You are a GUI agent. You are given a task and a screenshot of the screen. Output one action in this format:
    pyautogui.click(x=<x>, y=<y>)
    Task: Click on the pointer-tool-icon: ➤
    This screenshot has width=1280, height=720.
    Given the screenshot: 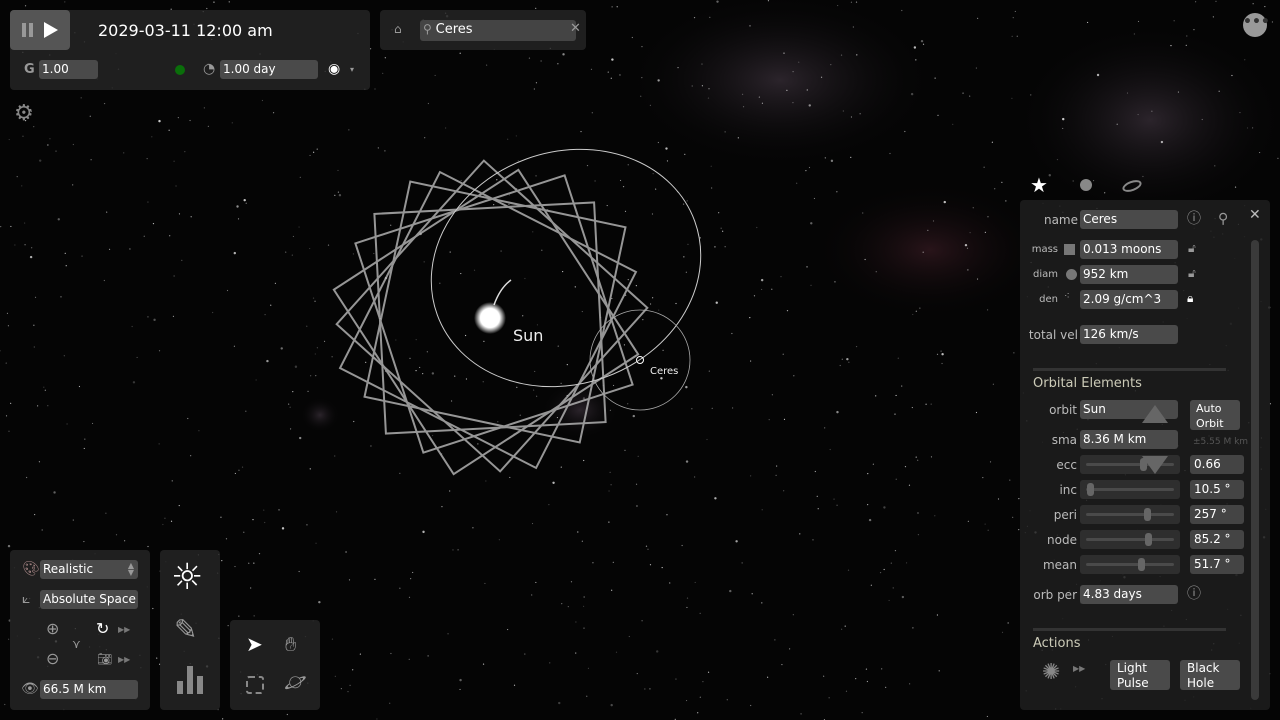 What is the action you would take?
    pyautogui.click(x=254, y=644)
    